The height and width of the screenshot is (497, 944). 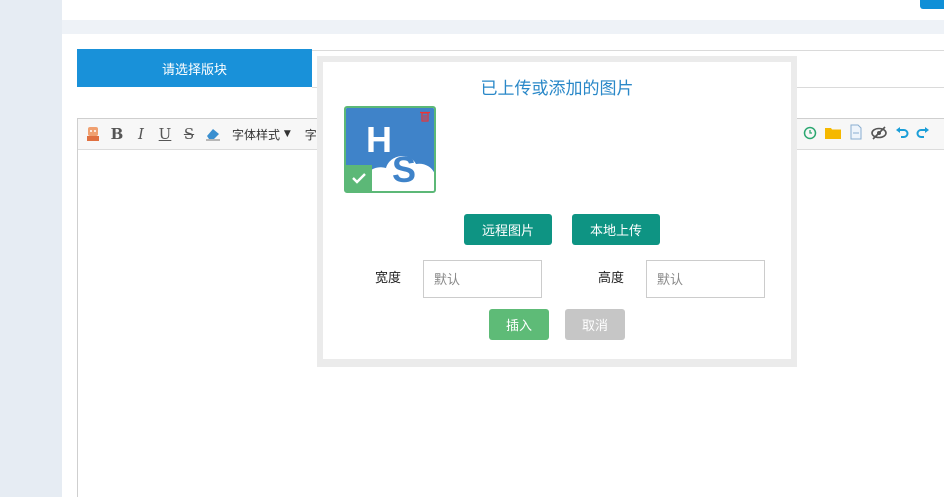 I want to click on clock-icon, so click(x=810, y=134).